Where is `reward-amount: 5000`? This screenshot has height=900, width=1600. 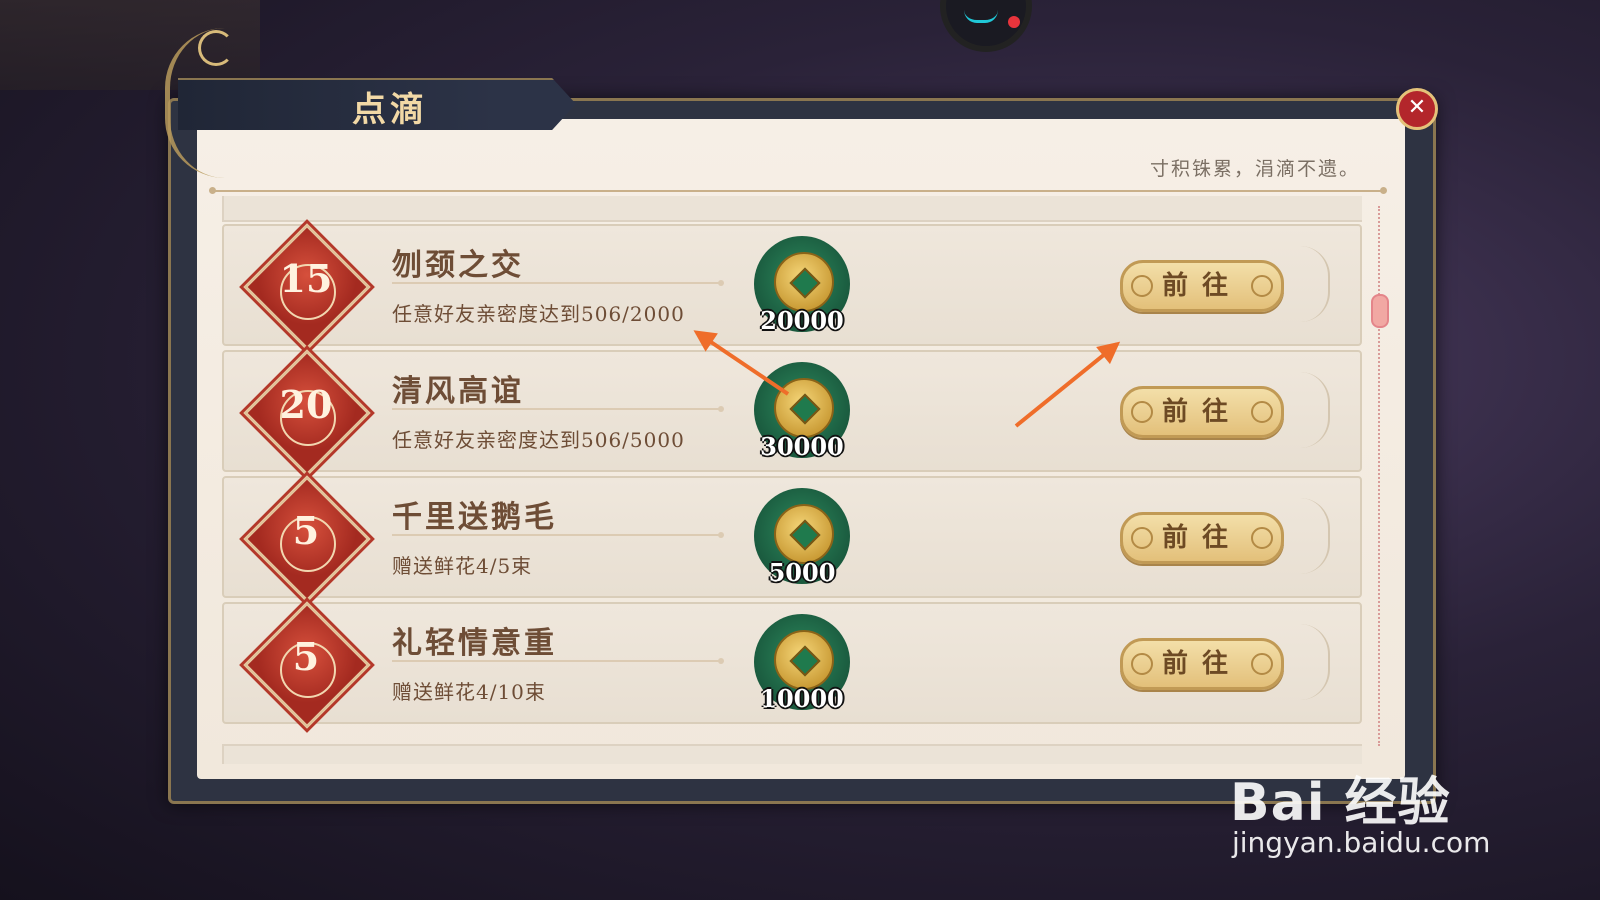 reward-amount: 5000 is located at coordinates (802, 572).